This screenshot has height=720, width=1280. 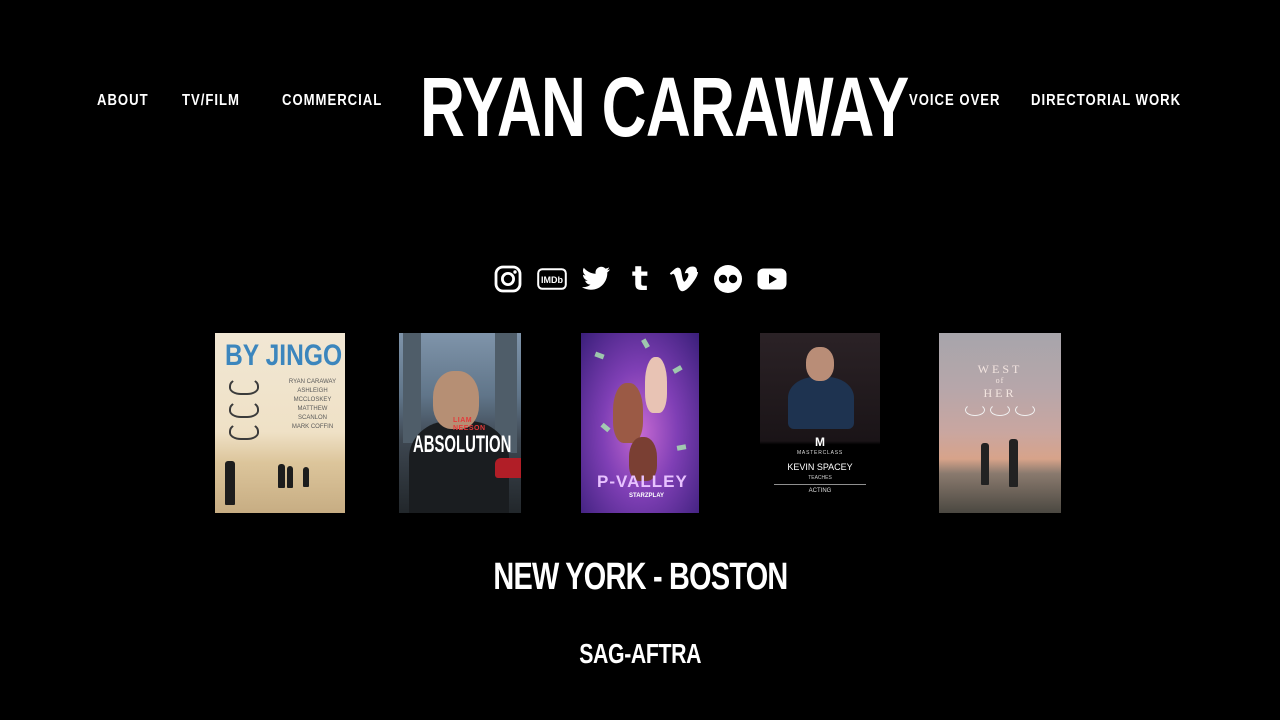 I want to click on instagram-icon, so click(x=508, y=279).